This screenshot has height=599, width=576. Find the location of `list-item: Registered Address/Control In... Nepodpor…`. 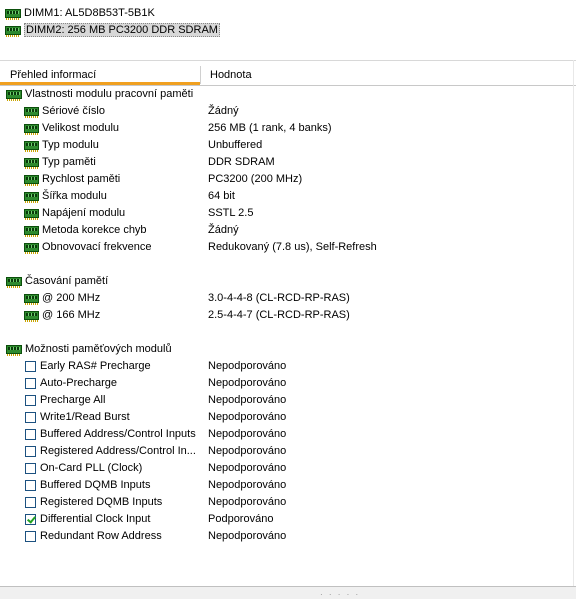

list-item: Registered Address/Control In... Nepodpor… is located at coordinates (288, 451).